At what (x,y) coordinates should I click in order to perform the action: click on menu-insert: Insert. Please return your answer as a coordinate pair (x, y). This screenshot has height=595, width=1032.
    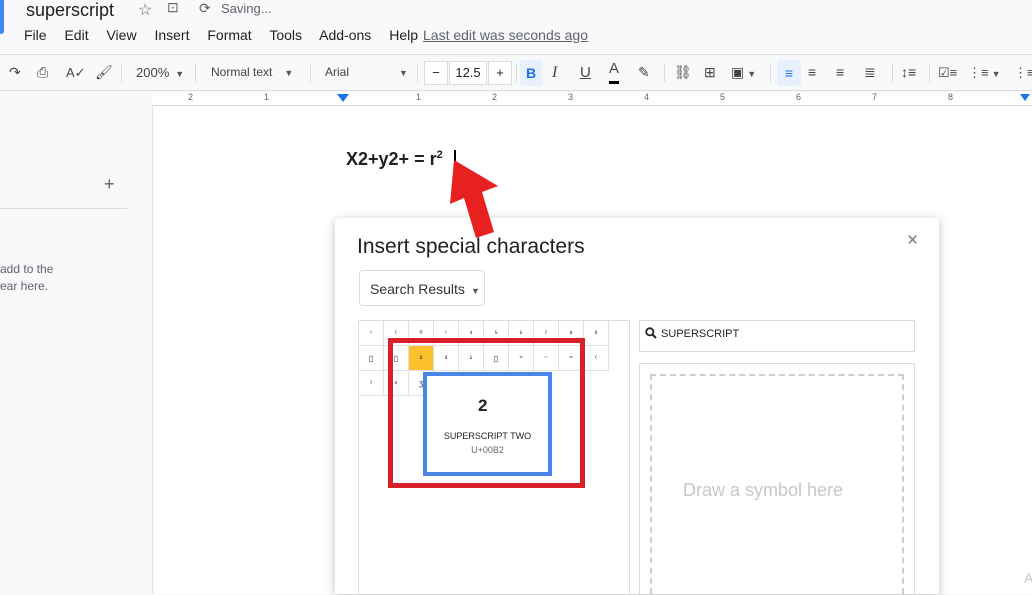
    Looking at the image, I should click on (171, 35).